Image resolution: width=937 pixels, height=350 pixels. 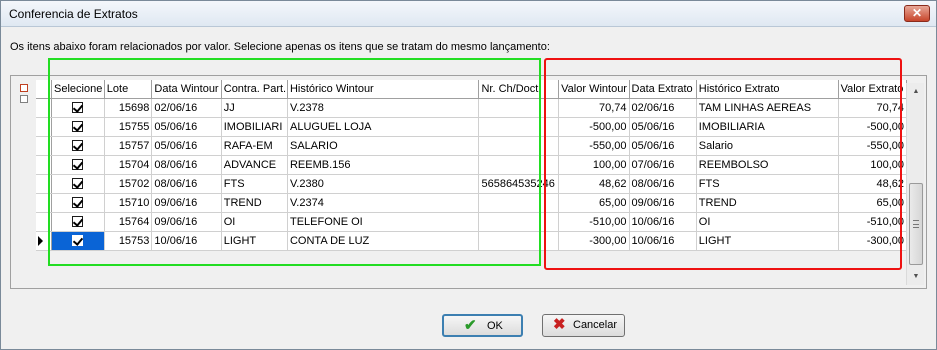 I want to click on scrollbar-thumb, so click(x=916, y=224).